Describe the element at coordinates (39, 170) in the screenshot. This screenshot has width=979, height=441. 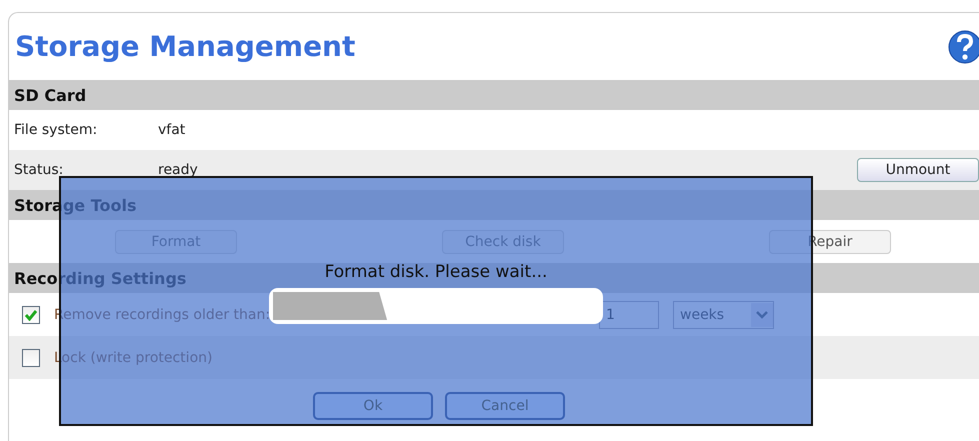
I see `field-label: Status:` at that location.